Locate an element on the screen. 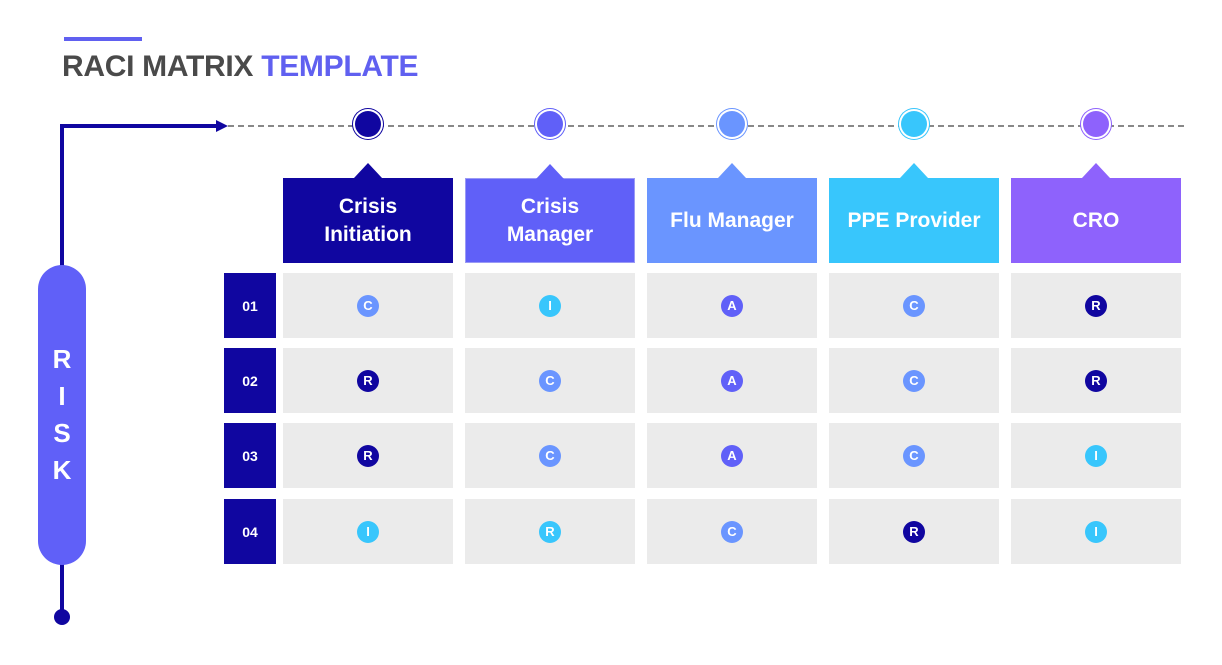 The image size is (1222, 665). column-header: Flu Manager is located at coordinates (732, 220).